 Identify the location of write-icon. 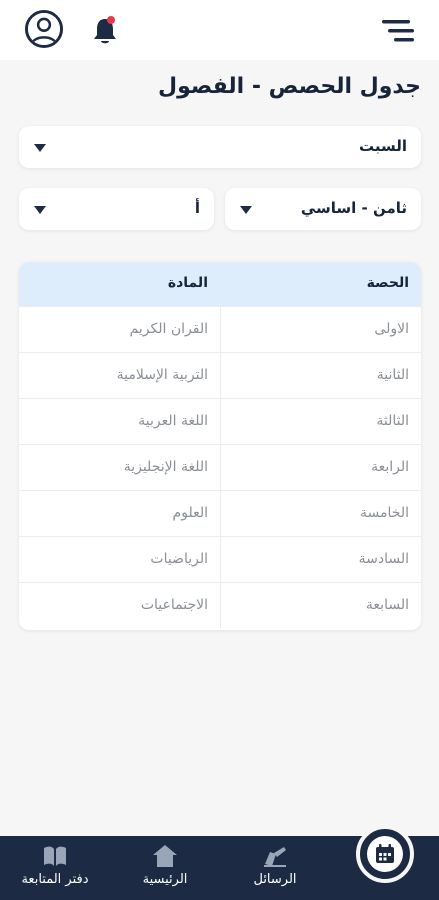
(275, 856).